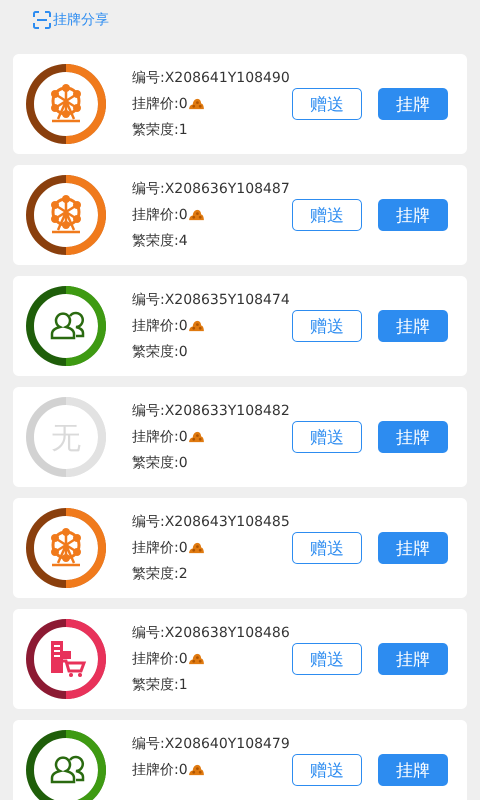 This screenshot has height=800, width=480. What do you see at coordinates (211, 633) in the screenshot?
I see `plot-number: 编号:X208638Y108486` at bounding box center [211, 633].